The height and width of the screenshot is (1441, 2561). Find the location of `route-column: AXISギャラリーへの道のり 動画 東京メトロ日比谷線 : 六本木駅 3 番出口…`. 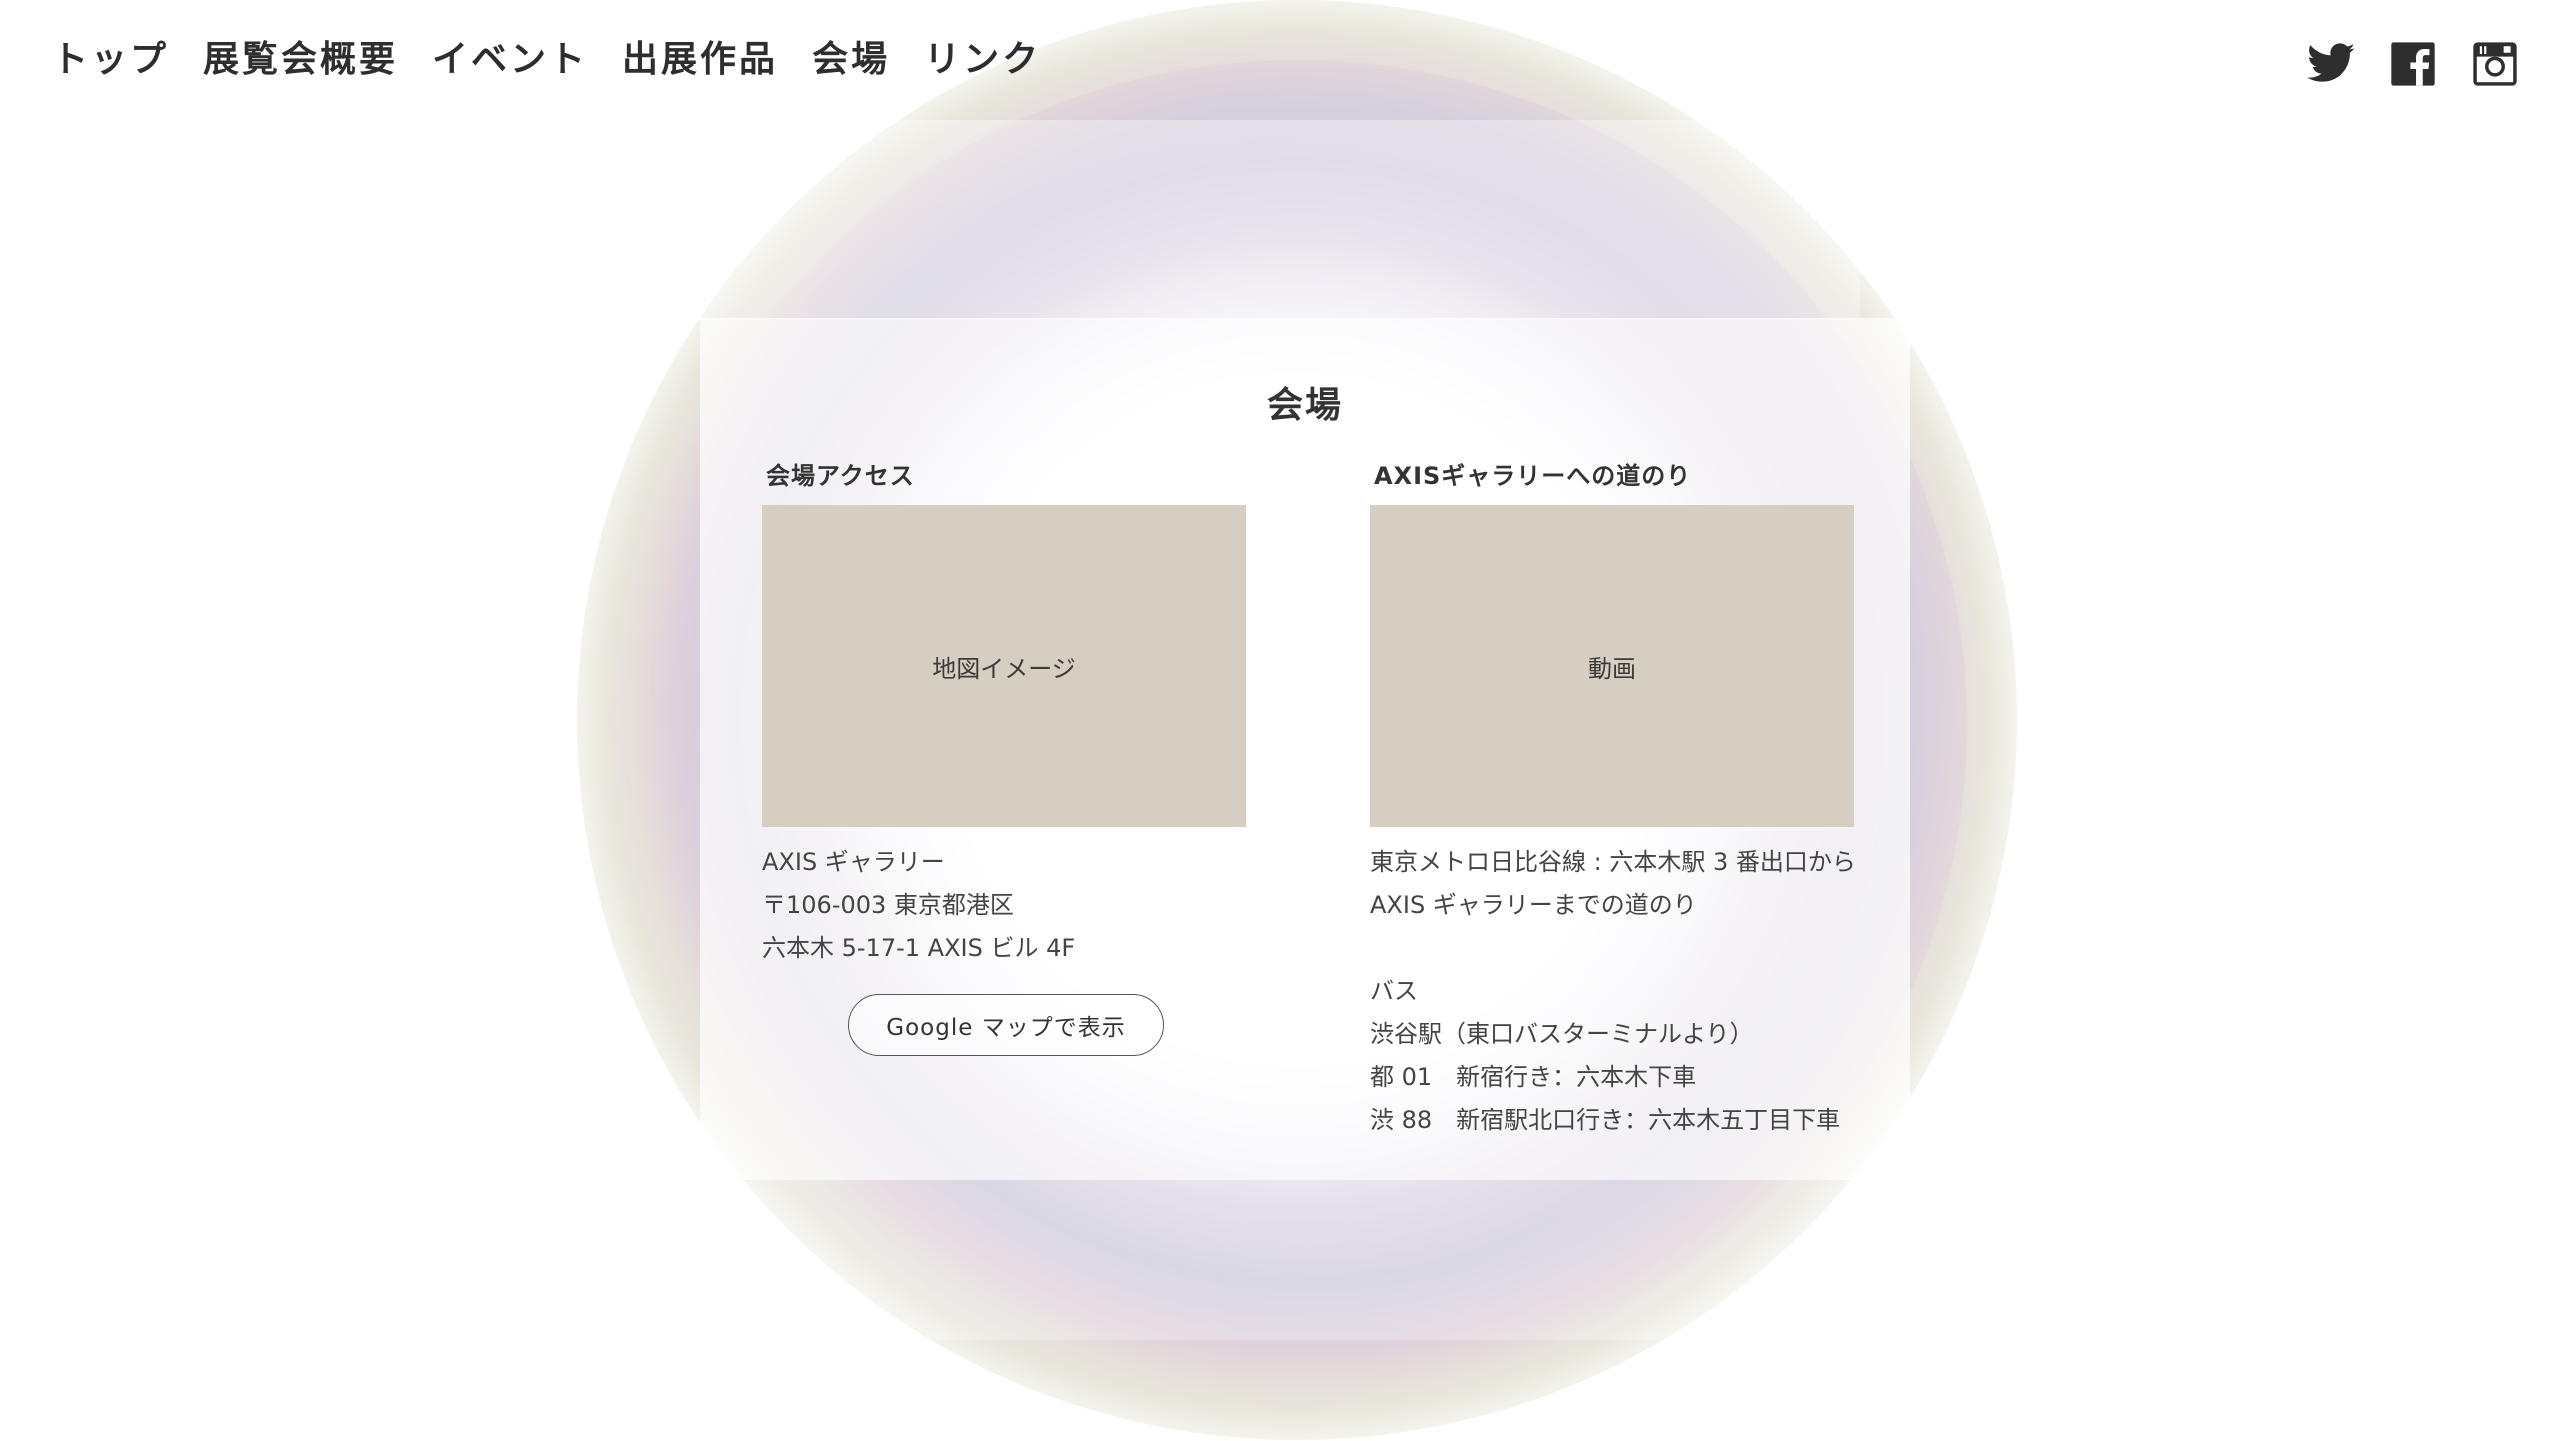

route-column: AXISギャラリーへの道のり 動画 東京メトロ日比谷線 : 六本木駅 3 番出口… is located at coordinates (1613, 799).